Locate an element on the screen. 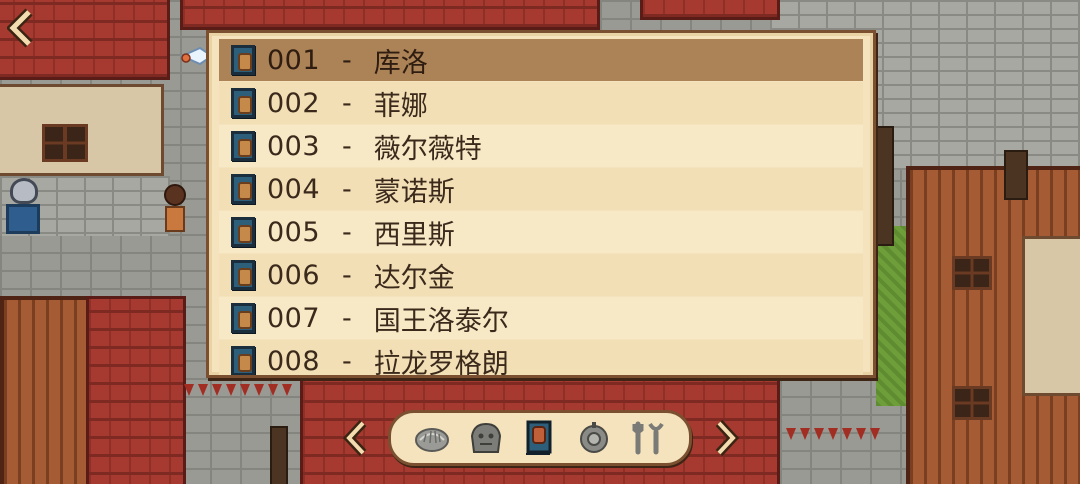 This screenshot has width=1080, height=484. character-name: 蒙诺斯 is located at coordinates (414, 192).